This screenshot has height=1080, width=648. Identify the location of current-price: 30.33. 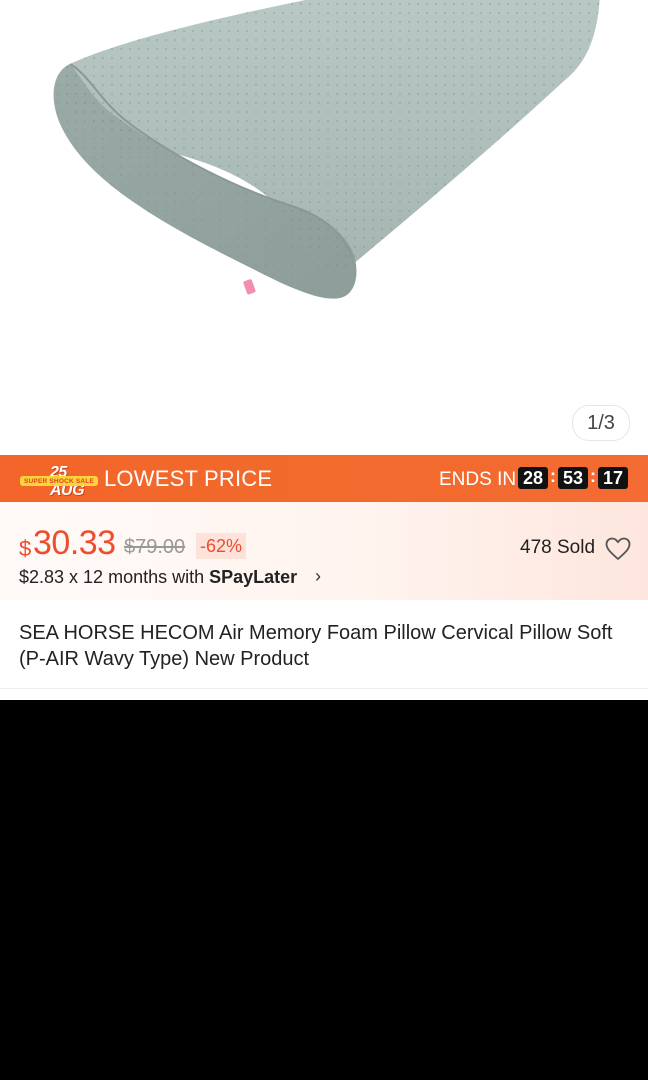
(74, 543).